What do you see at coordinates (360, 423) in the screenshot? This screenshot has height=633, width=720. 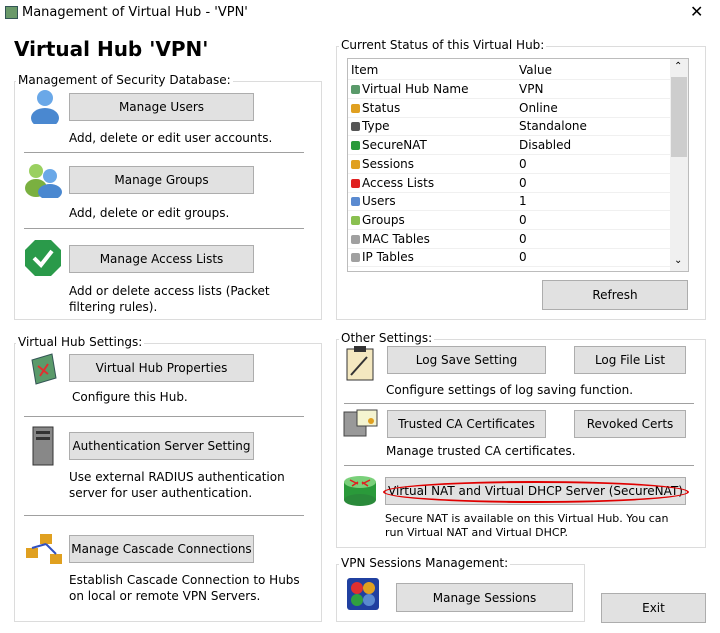 I see `certificate-icon` at bounding box center [360, 423].